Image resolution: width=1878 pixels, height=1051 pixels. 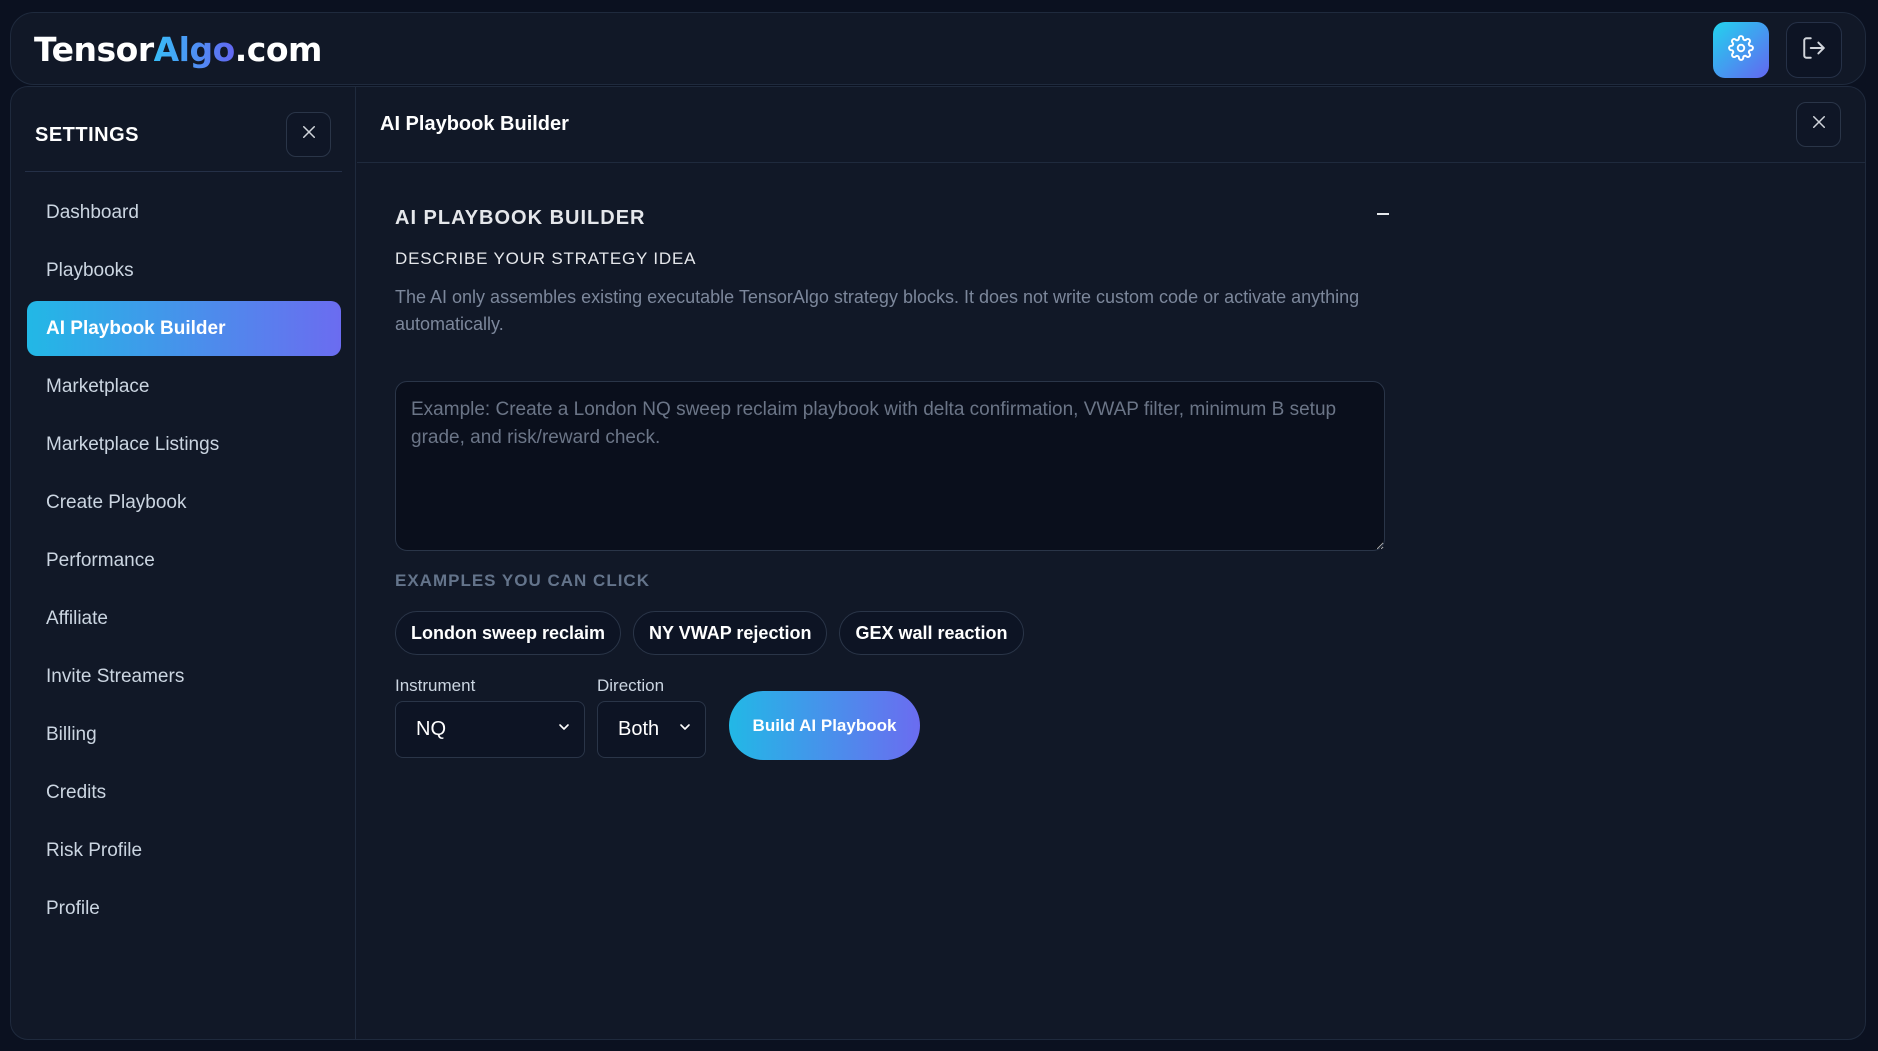 I want to click on direction-value: Both, so click(x=639, y=729).